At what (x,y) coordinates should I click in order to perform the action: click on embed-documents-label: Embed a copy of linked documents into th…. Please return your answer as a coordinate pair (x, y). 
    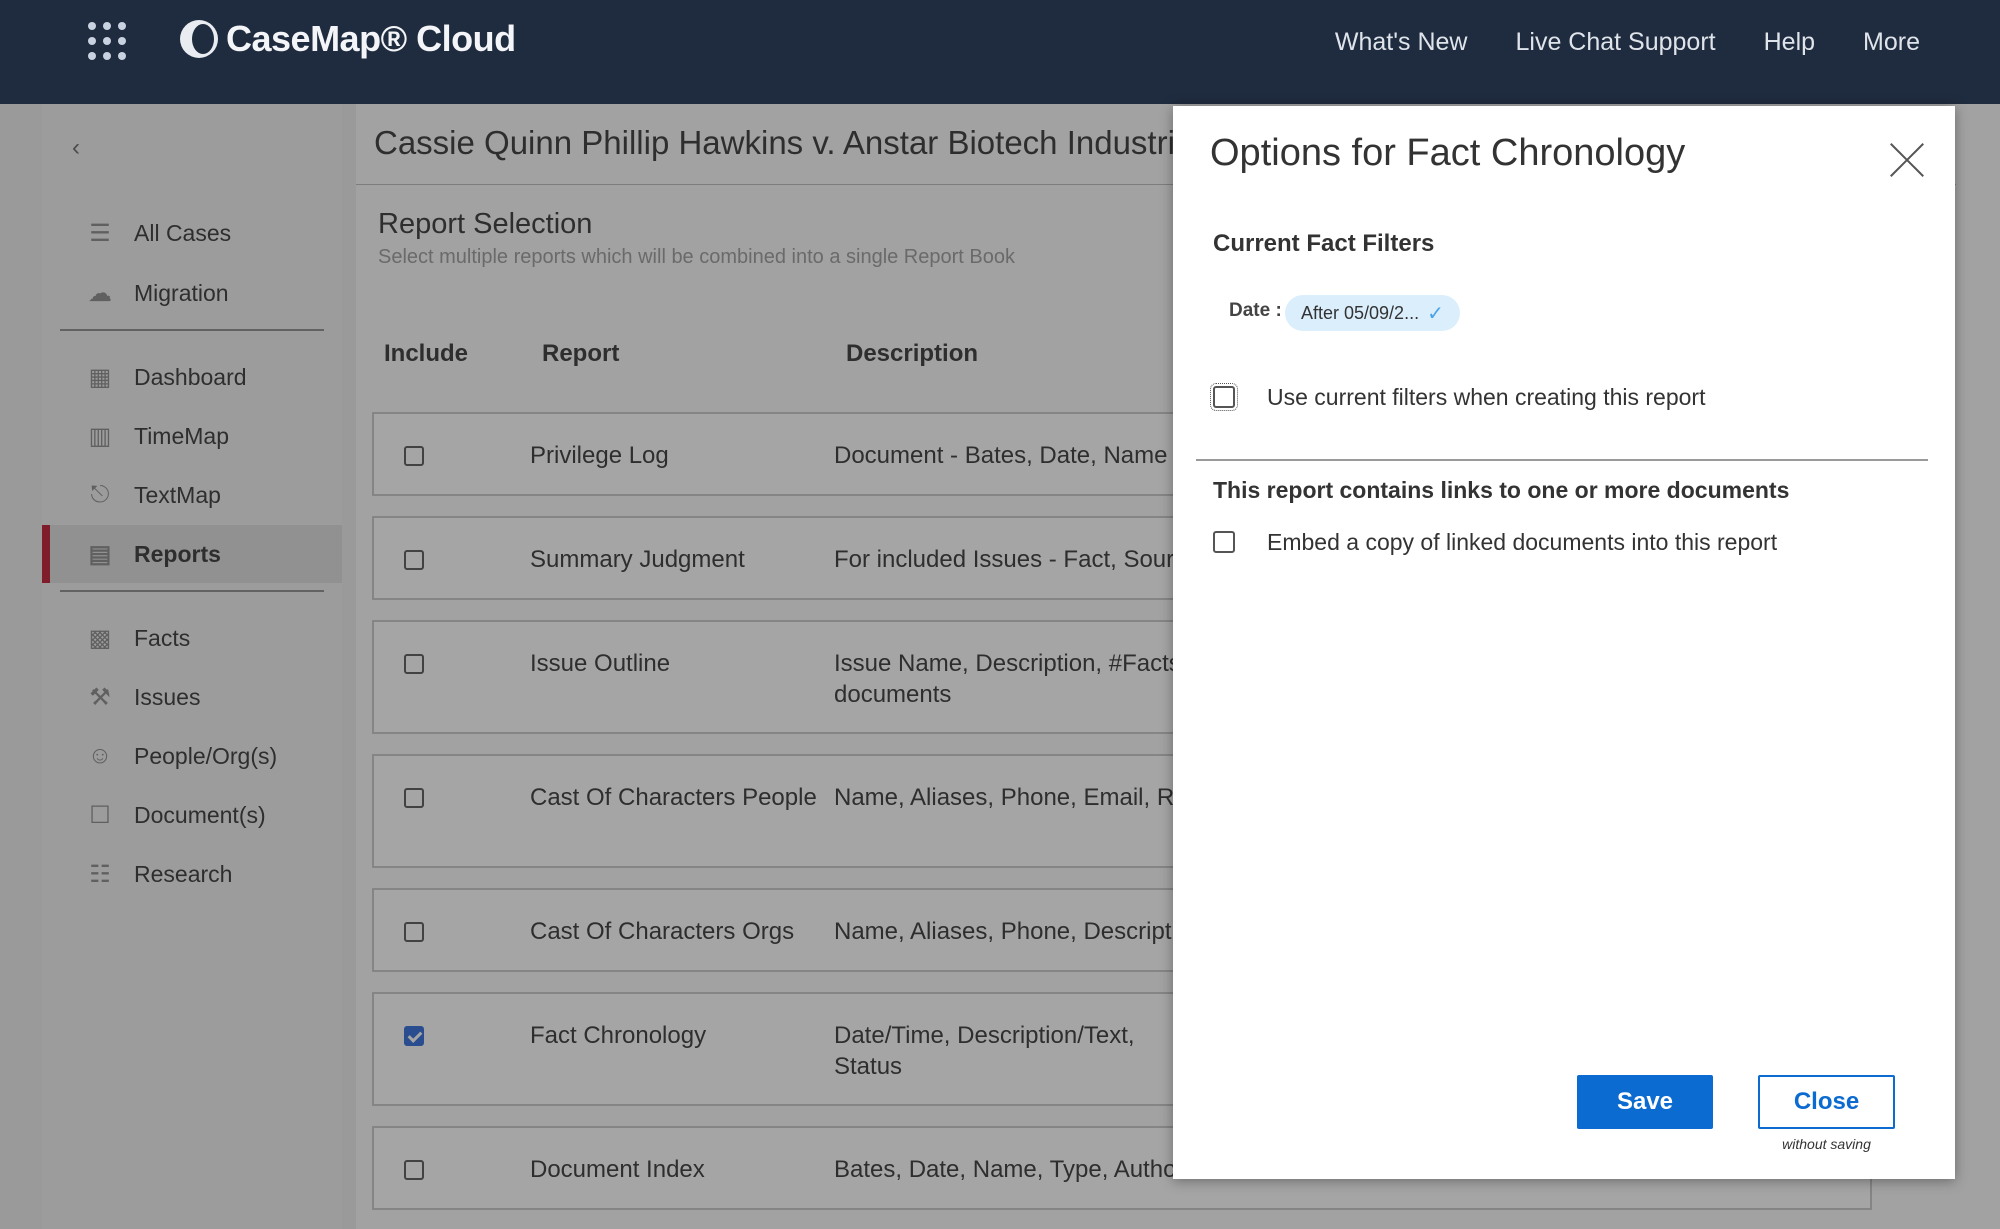
    Looking at the image, I should click on (1522, 542).